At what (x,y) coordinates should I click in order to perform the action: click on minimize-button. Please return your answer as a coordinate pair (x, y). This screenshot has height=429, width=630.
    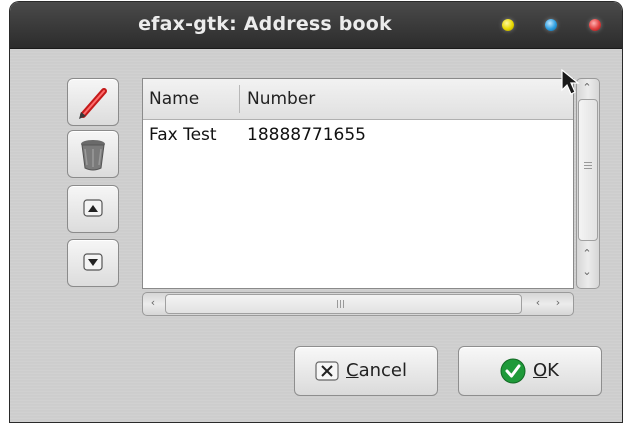
    Looking at the image, I should click on (508, 25).